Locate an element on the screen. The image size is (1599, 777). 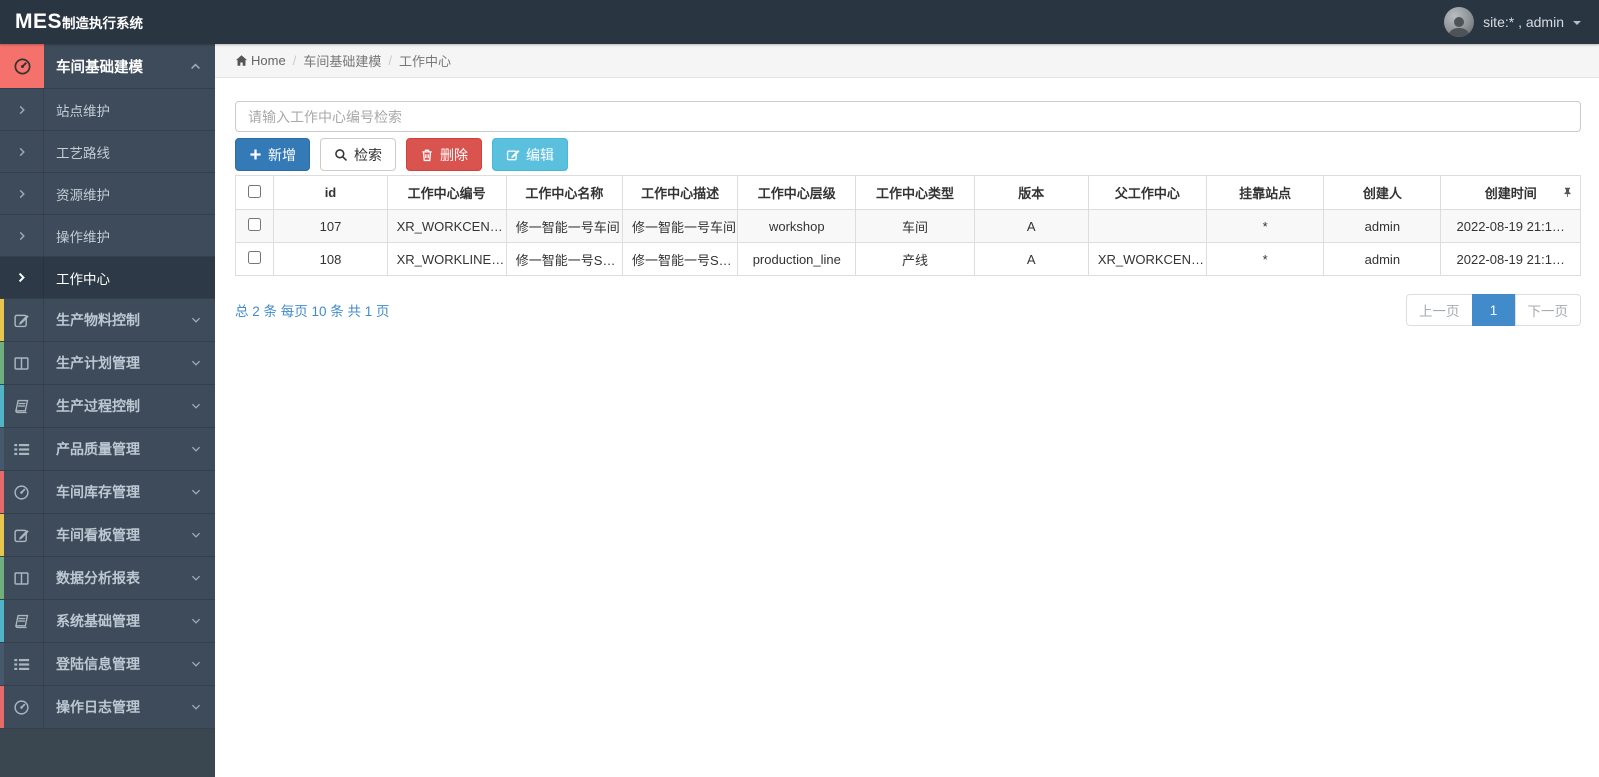
sidebar-item-process-route: 工艺路线 is located at coordinates (107, 152).